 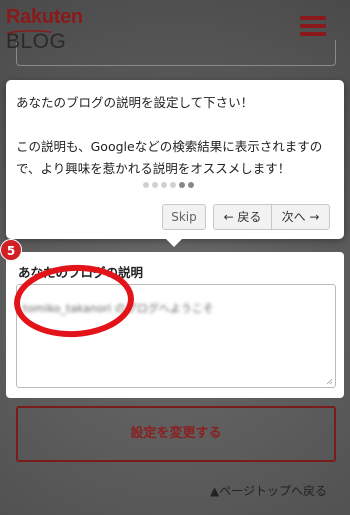 What do you see at coordinates (182, 185) in the screenshot?
I see `step-dot-current` at bounding box center [182, 185].